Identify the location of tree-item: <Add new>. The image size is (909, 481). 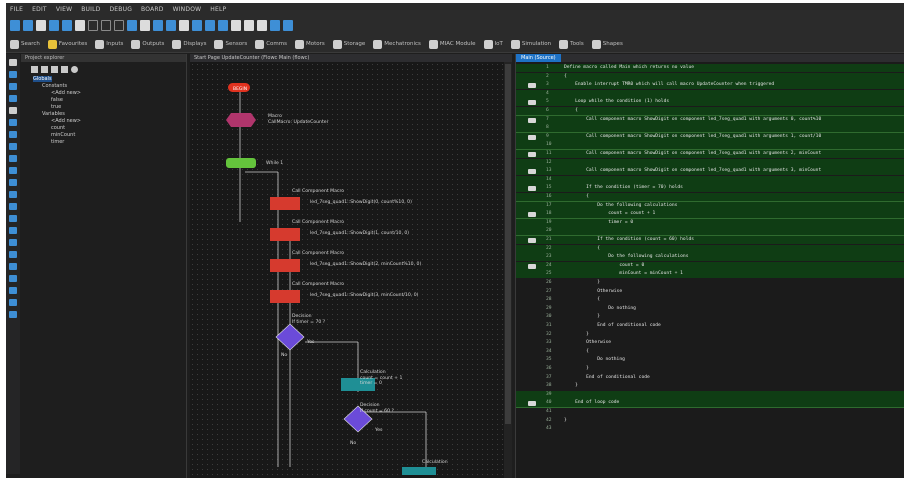
(103, 93).